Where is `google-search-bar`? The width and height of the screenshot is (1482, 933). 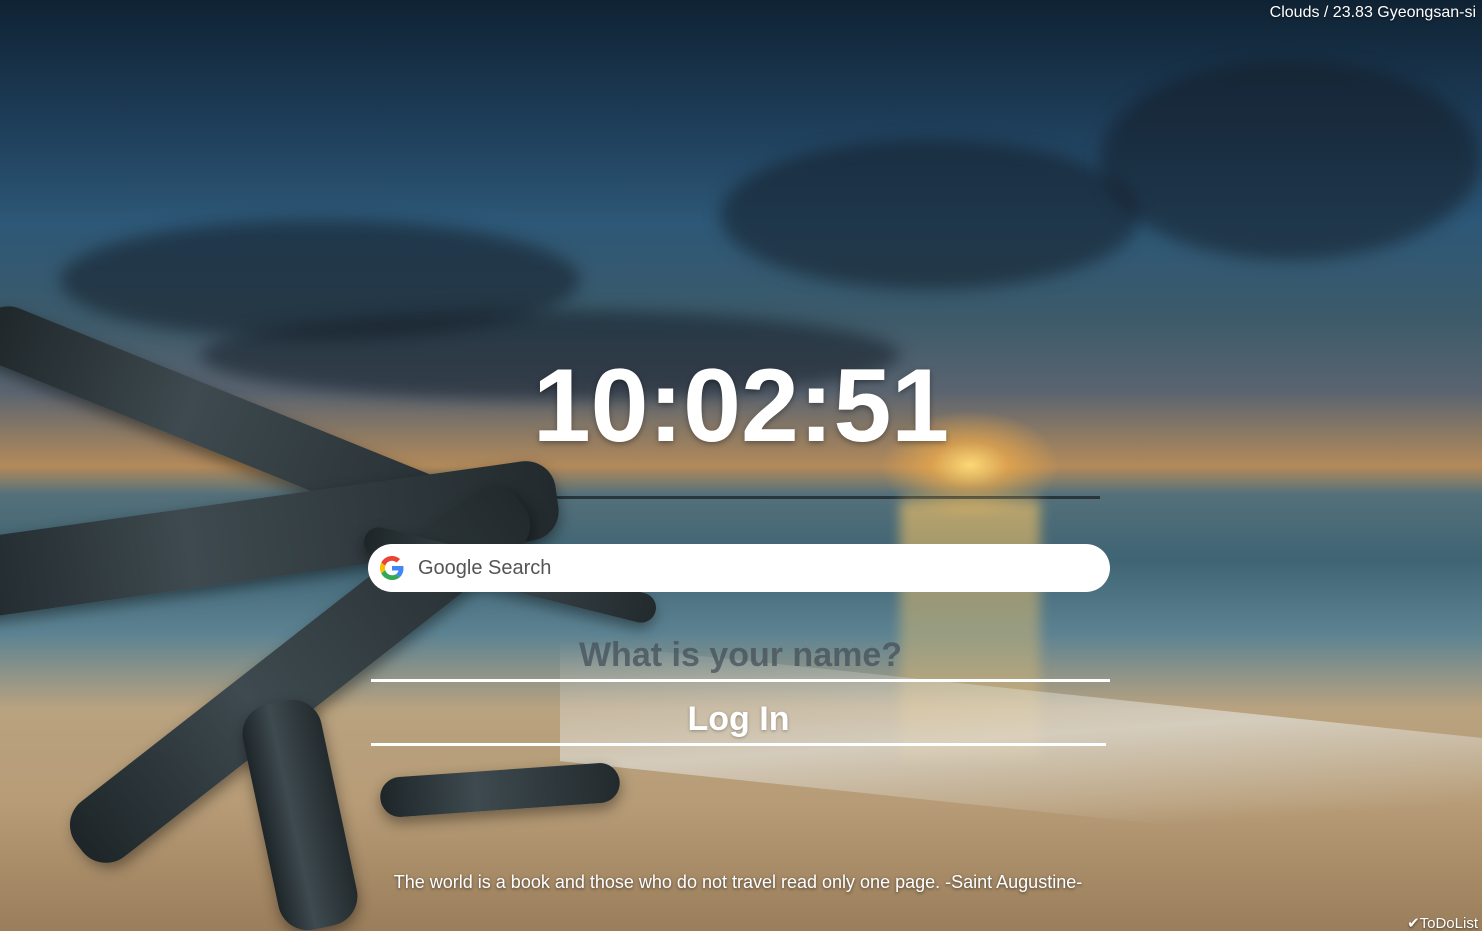
google-search-bar is located at coordinates (739, 568).